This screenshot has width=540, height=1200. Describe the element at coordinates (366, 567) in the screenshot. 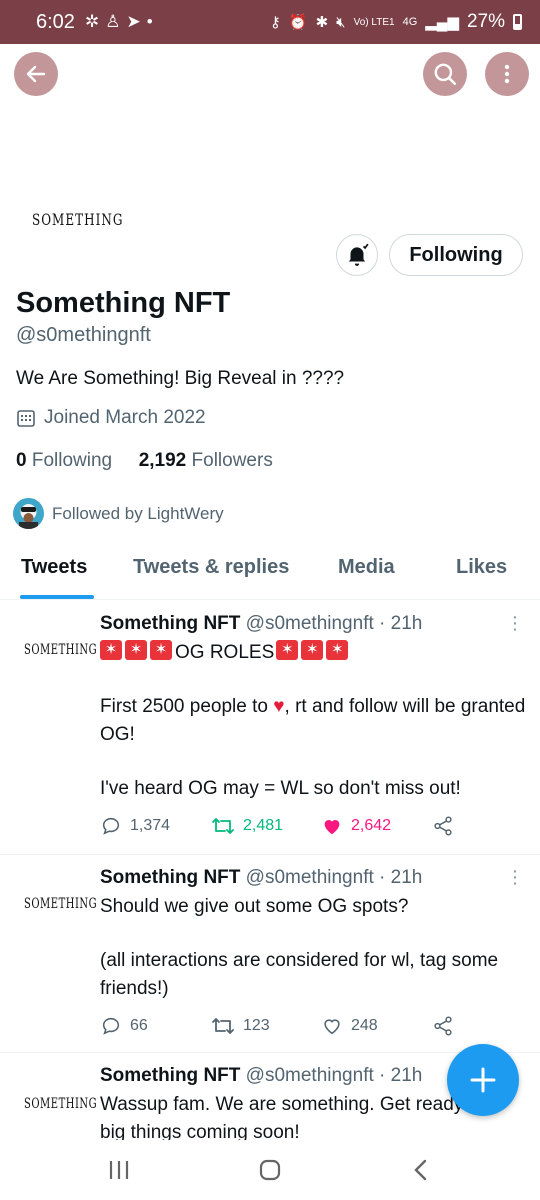

I see `tab-media: Media` at that location.